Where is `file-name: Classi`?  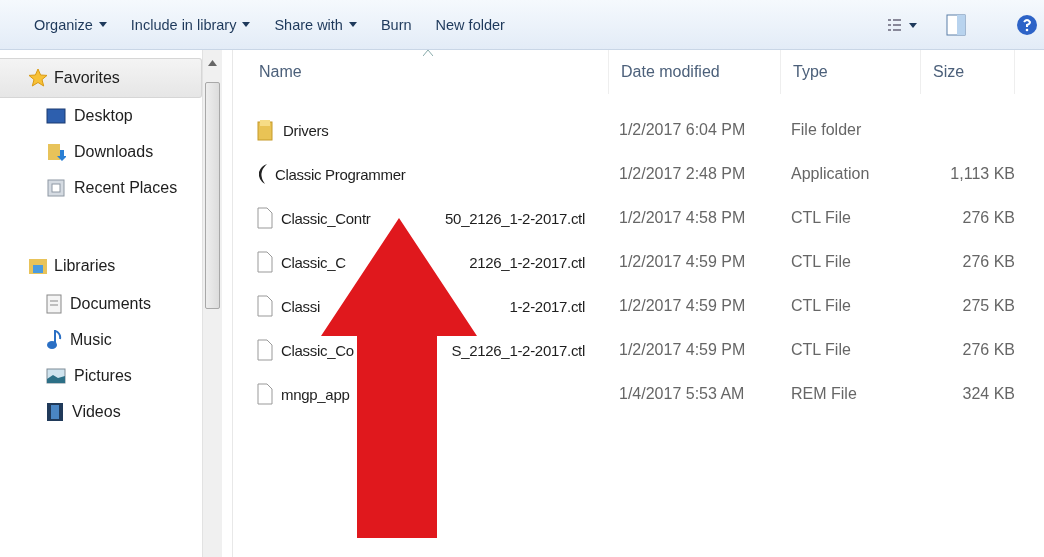 file-name: Classi is located at coordinates (301, 306).